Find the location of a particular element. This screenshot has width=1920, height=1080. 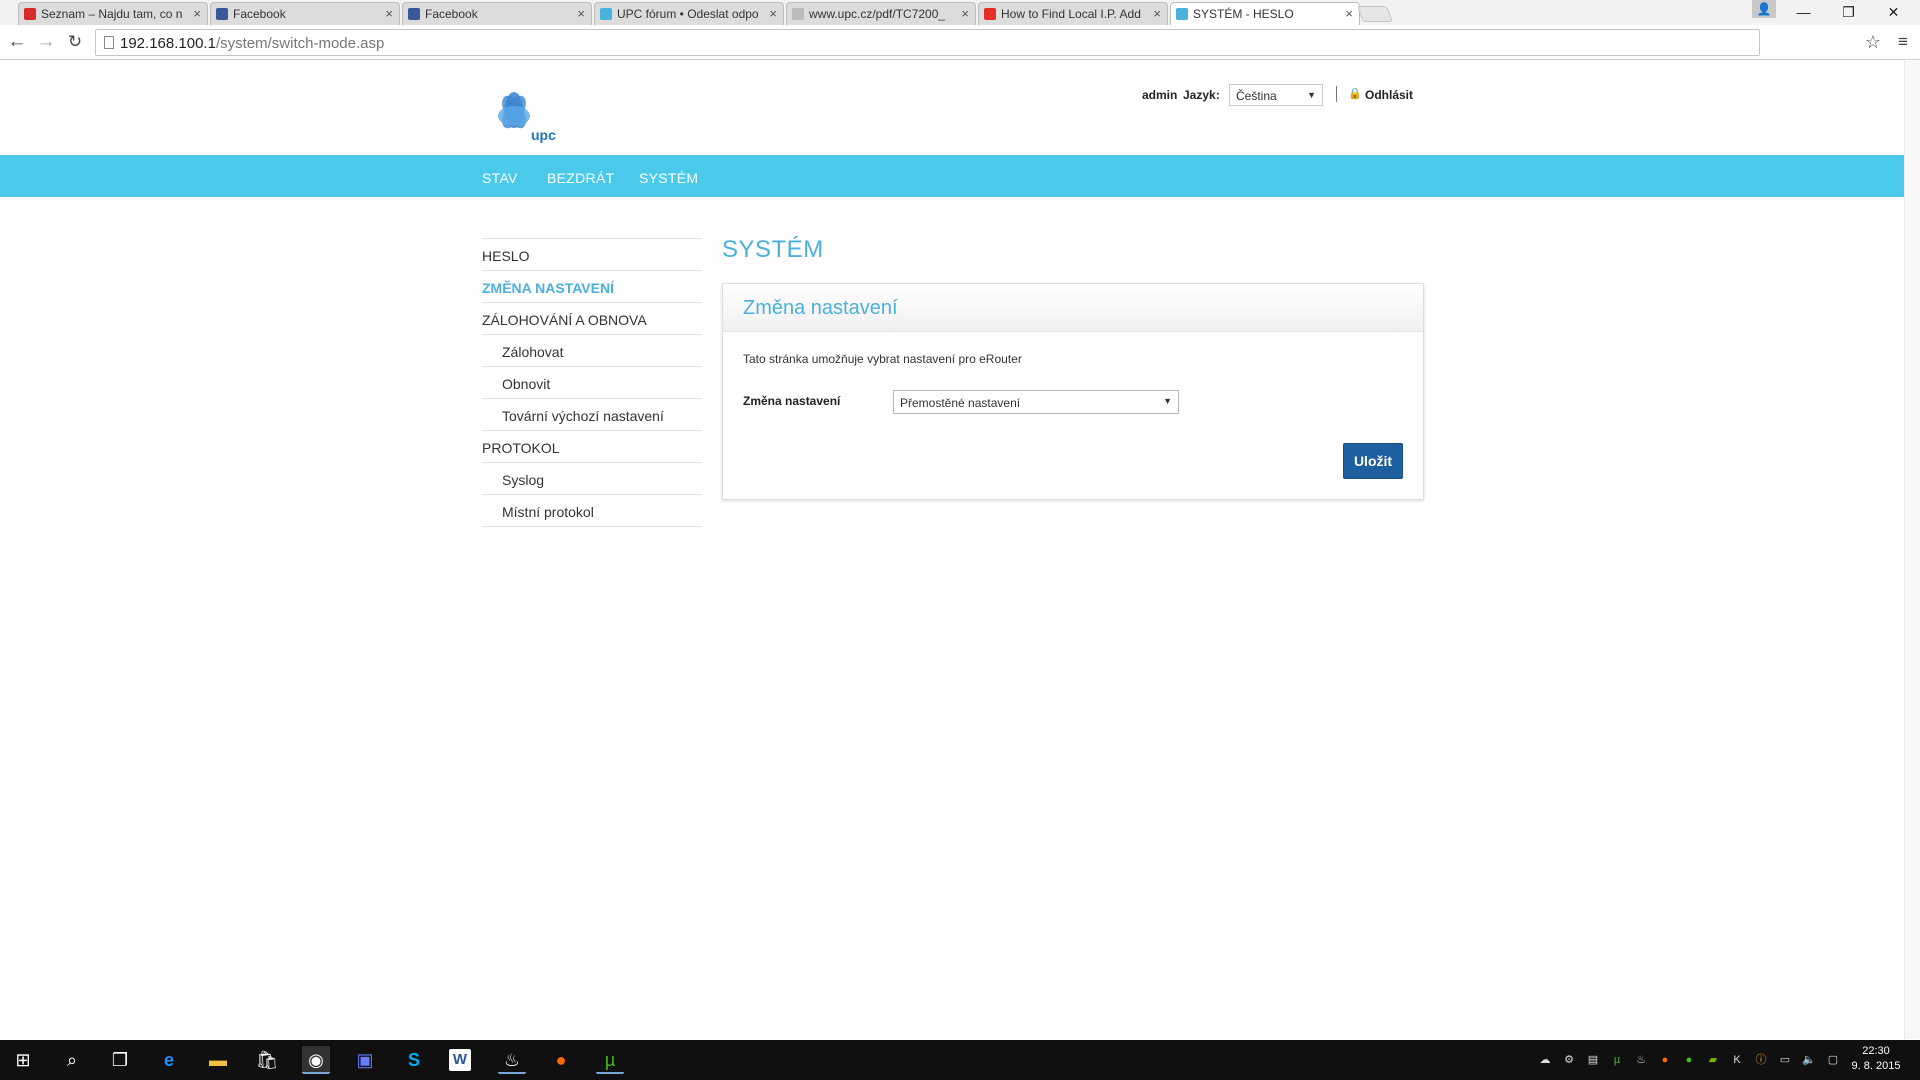

tray-k-icon: K is located at coordinates (1737, 1060).